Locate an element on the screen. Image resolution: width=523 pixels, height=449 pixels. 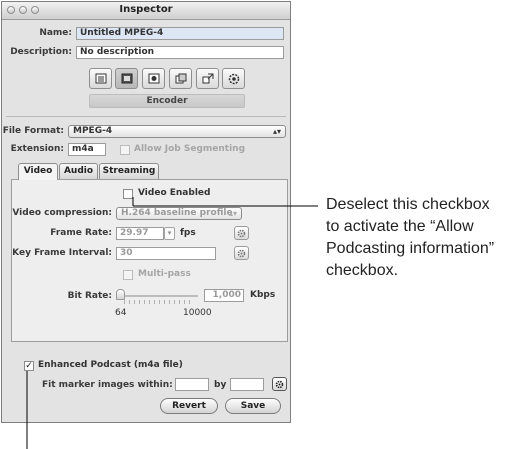
tab-video: Video is located at coordinates (38, 171).